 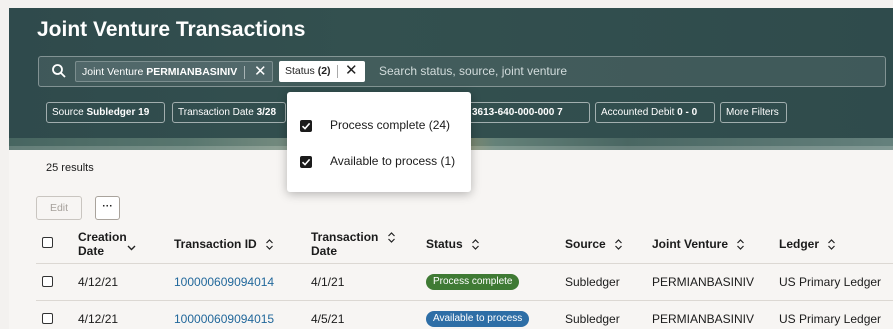 I want to click on search-icon, so click(x=59, y=71).